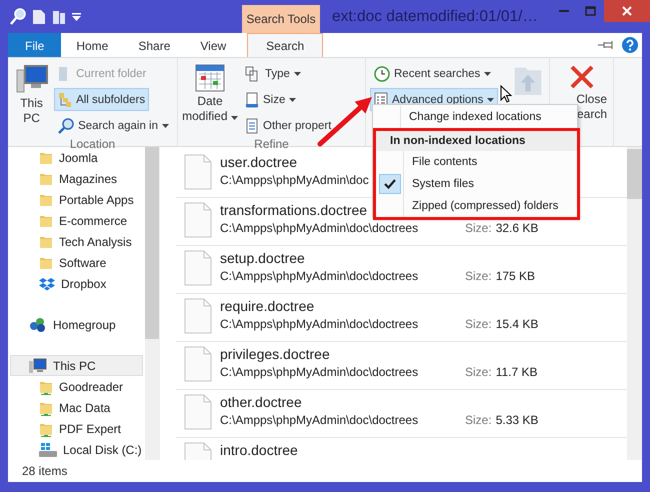 This screenshot has height=492, width=650. Describe the element at coordinates (76, 407) in the screenshot. I see `nav-item: Mac Data` at that location.